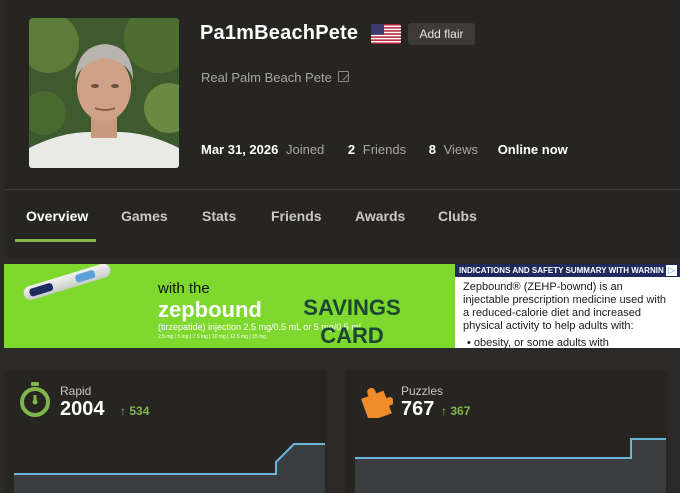 This screenshot has width=680, height=493. What do you see at coordinates (432, 149) in the screenshot?
I see `views-count: 8` at bounding box center [432, 149].